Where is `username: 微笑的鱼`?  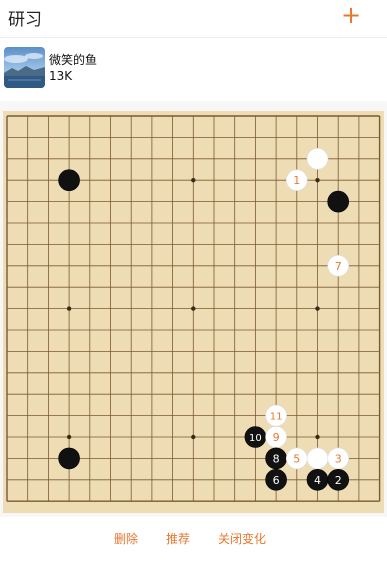 username: 微笑的鱼 is located at coordinates (73, 60).